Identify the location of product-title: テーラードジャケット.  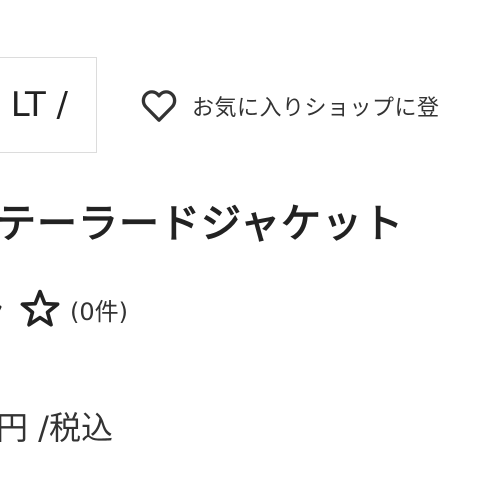
(202, 224).